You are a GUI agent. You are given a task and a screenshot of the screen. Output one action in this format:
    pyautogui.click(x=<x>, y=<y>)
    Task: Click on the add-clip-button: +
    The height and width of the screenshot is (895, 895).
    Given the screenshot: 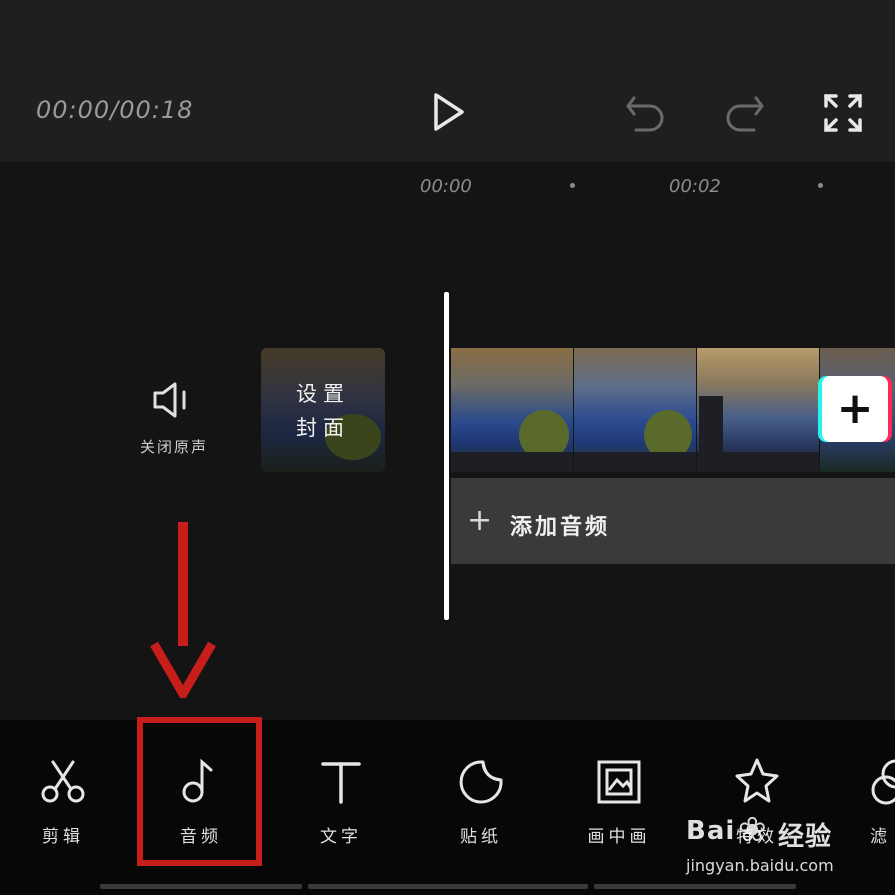 What is the action you would take?
    pyautogui.click(x=855, y=409)
    